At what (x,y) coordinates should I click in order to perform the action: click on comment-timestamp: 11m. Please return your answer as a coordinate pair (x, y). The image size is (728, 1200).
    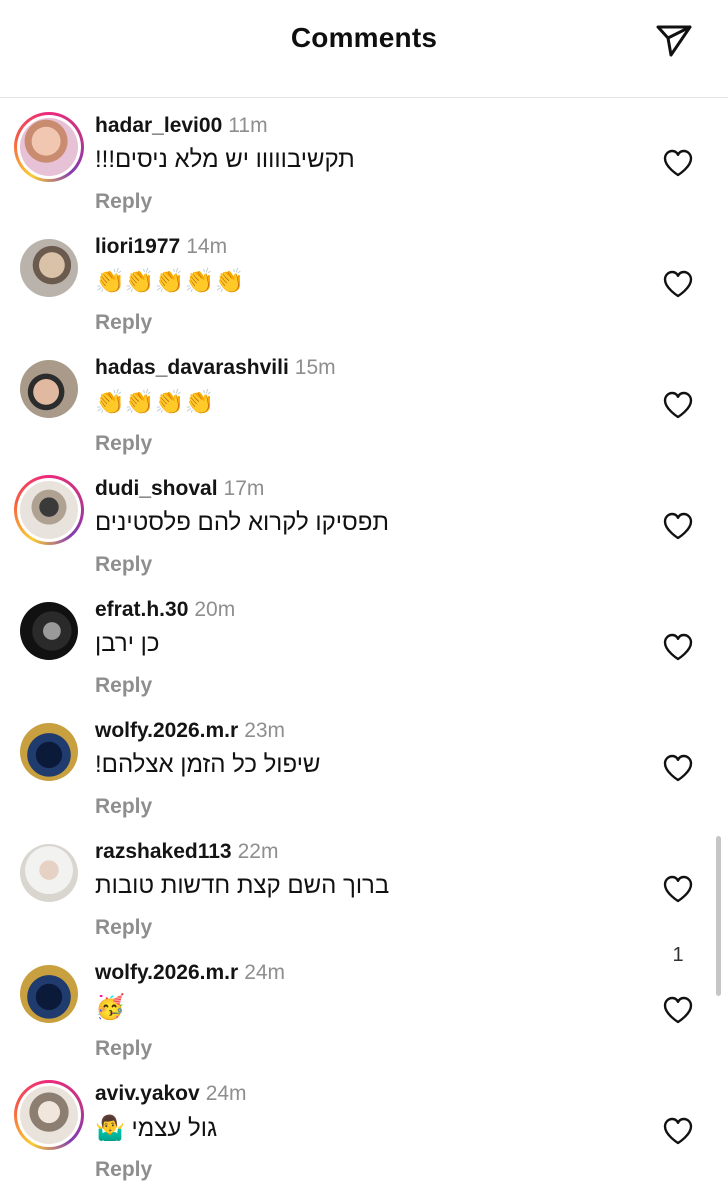
    Looking at the image, I should click on (248, 125).